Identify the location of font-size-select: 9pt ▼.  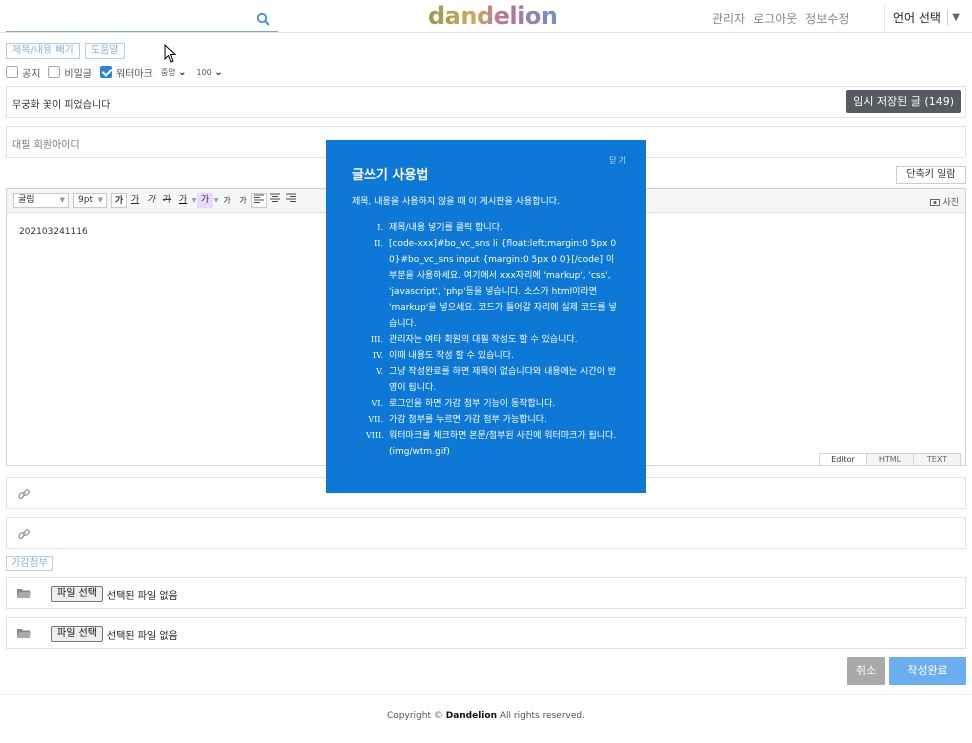
(90, 200).